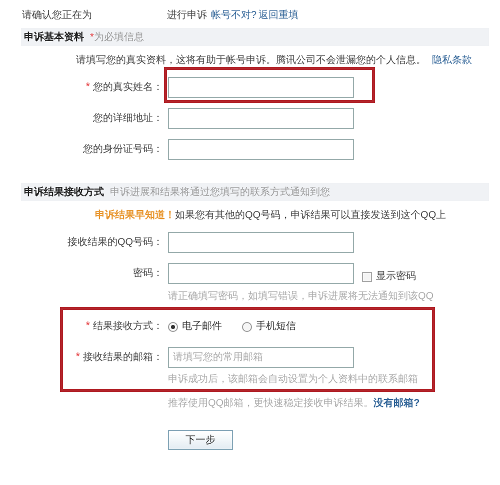 Image resolution: width=500 pixels, height=485 pixels. I want to click on radio-option: 手机短信, so click(269, 326).